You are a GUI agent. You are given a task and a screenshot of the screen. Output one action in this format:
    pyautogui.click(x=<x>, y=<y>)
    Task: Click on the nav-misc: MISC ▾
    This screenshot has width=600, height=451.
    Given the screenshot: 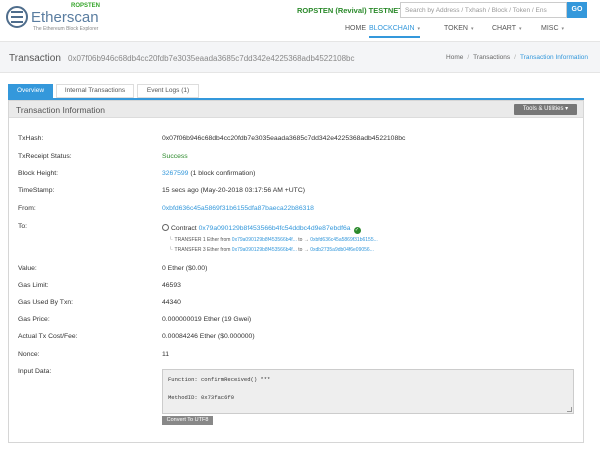 What is the action you would take?
    pyautogui.click(x=552, y=31)
    